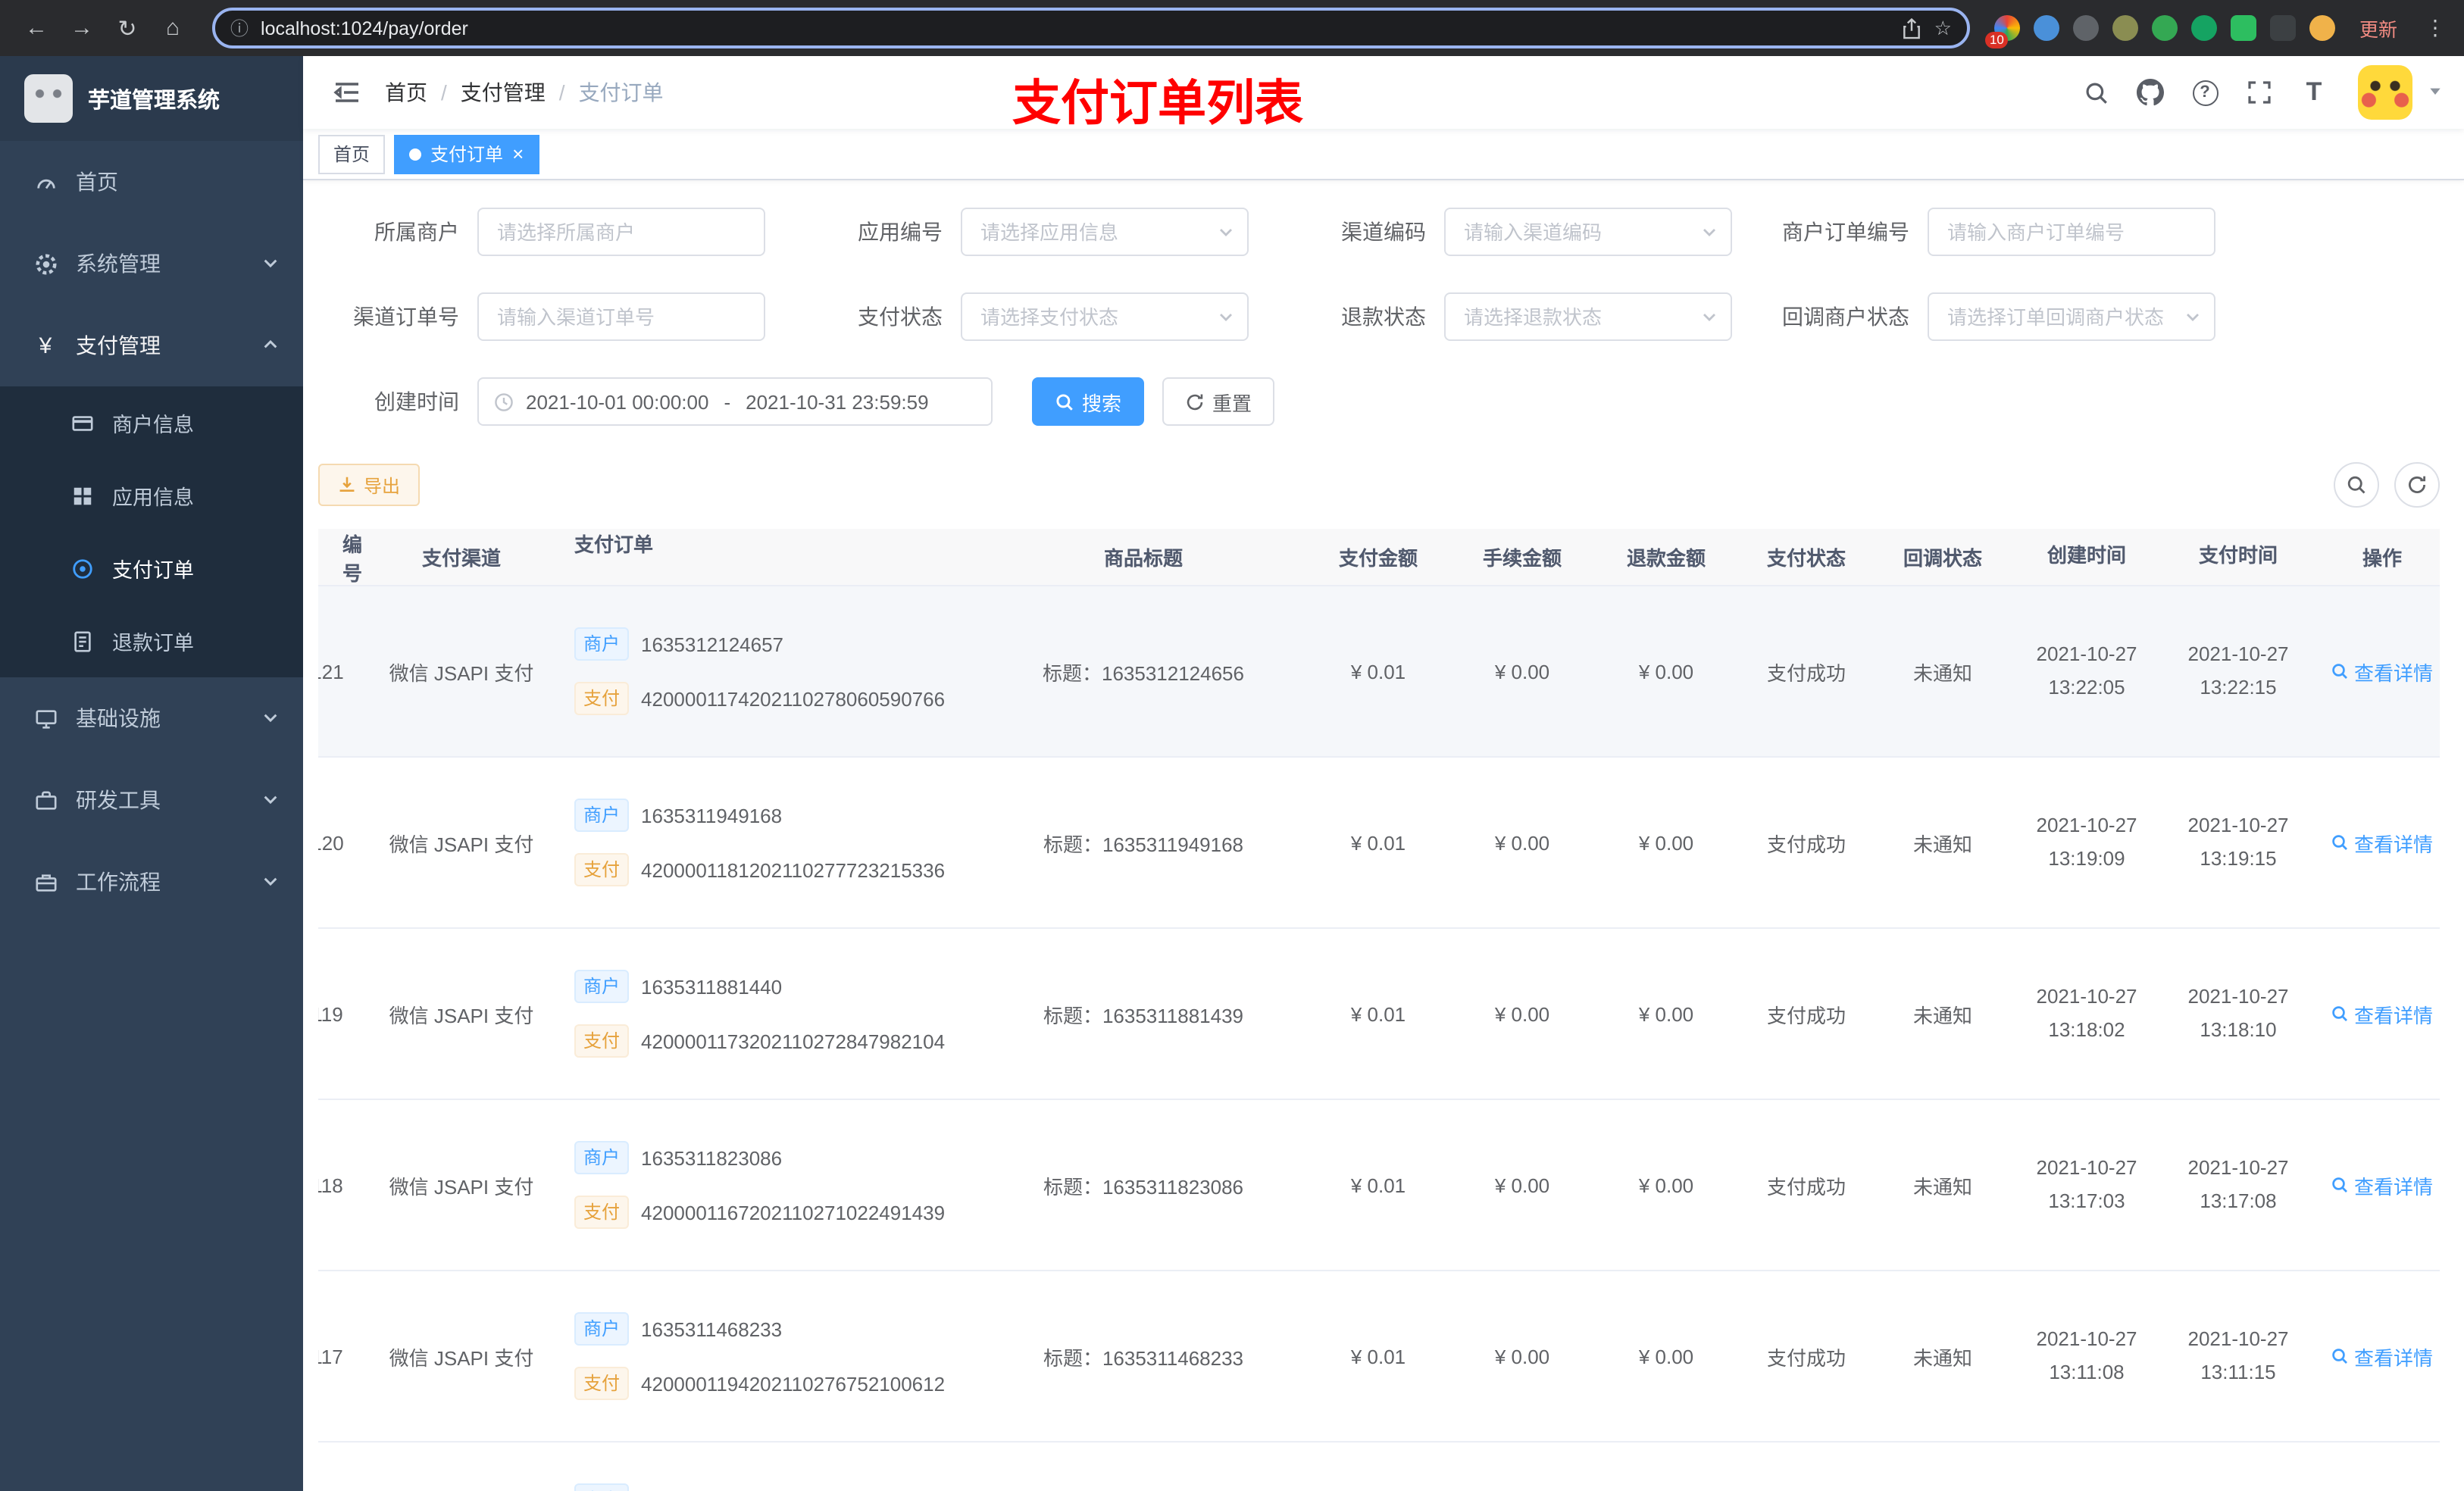 The image size is (2464, 1491). What do you see at coordinates (151, 345) in the screenshot?
I see `sidebar-item-payment: ¥ 支付管理` at bounding box center [151, 345].